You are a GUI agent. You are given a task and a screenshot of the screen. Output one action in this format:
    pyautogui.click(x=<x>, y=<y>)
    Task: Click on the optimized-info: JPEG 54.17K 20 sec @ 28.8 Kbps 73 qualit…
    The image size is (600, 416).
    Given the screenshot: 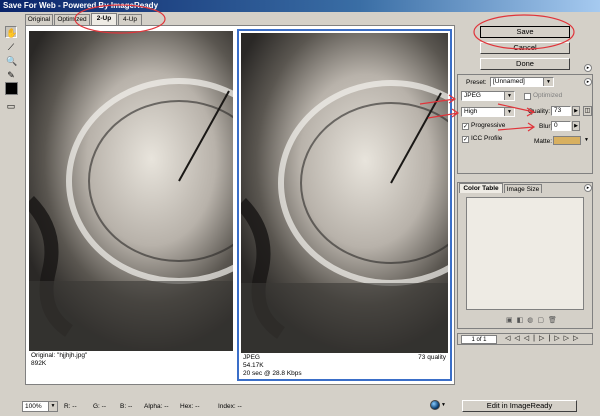 What is the action you would take?
    pyautogui.click(x=344, y=366)
    